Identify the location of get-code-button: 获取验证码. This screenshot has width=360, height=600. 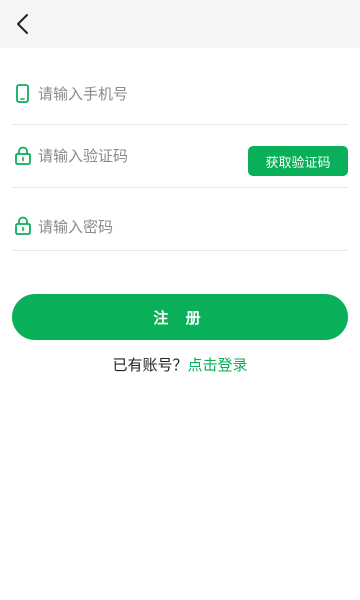
(298, 161).